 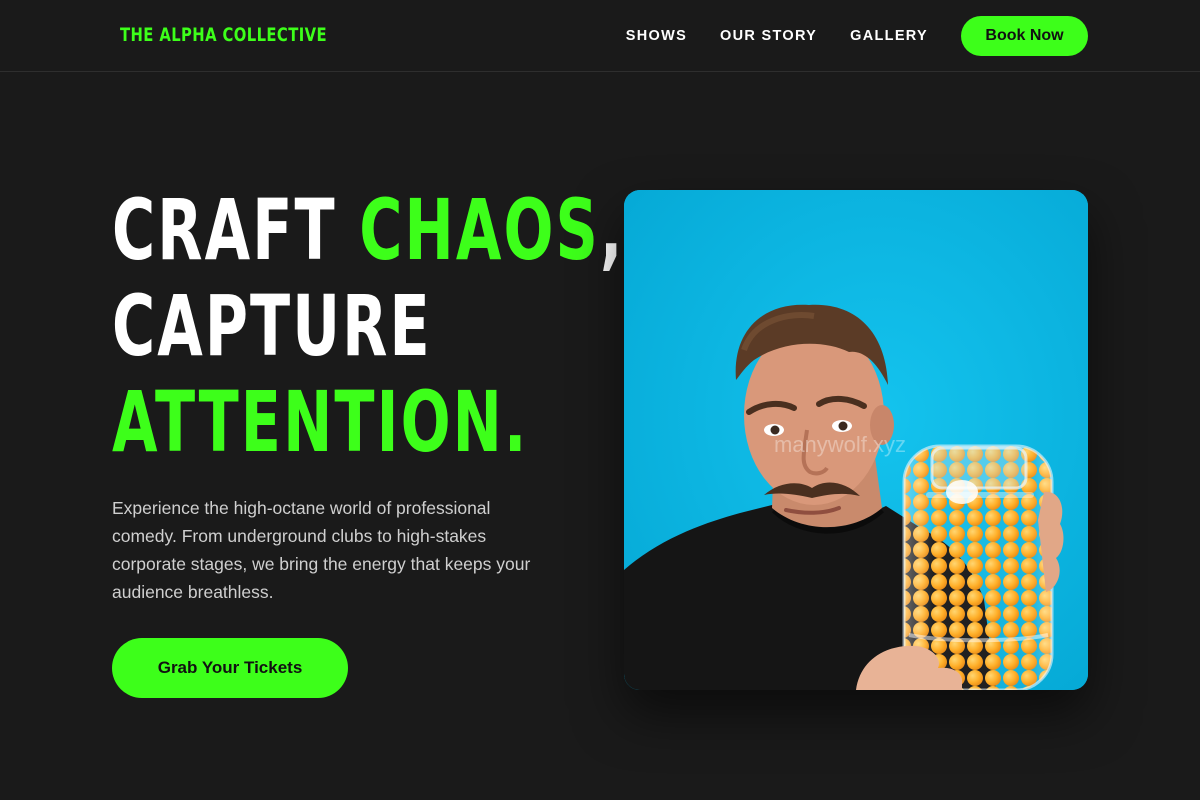 I want to click on brand-logo: THE ALPHA COLLECTIVE, so click(x=223, y=35).